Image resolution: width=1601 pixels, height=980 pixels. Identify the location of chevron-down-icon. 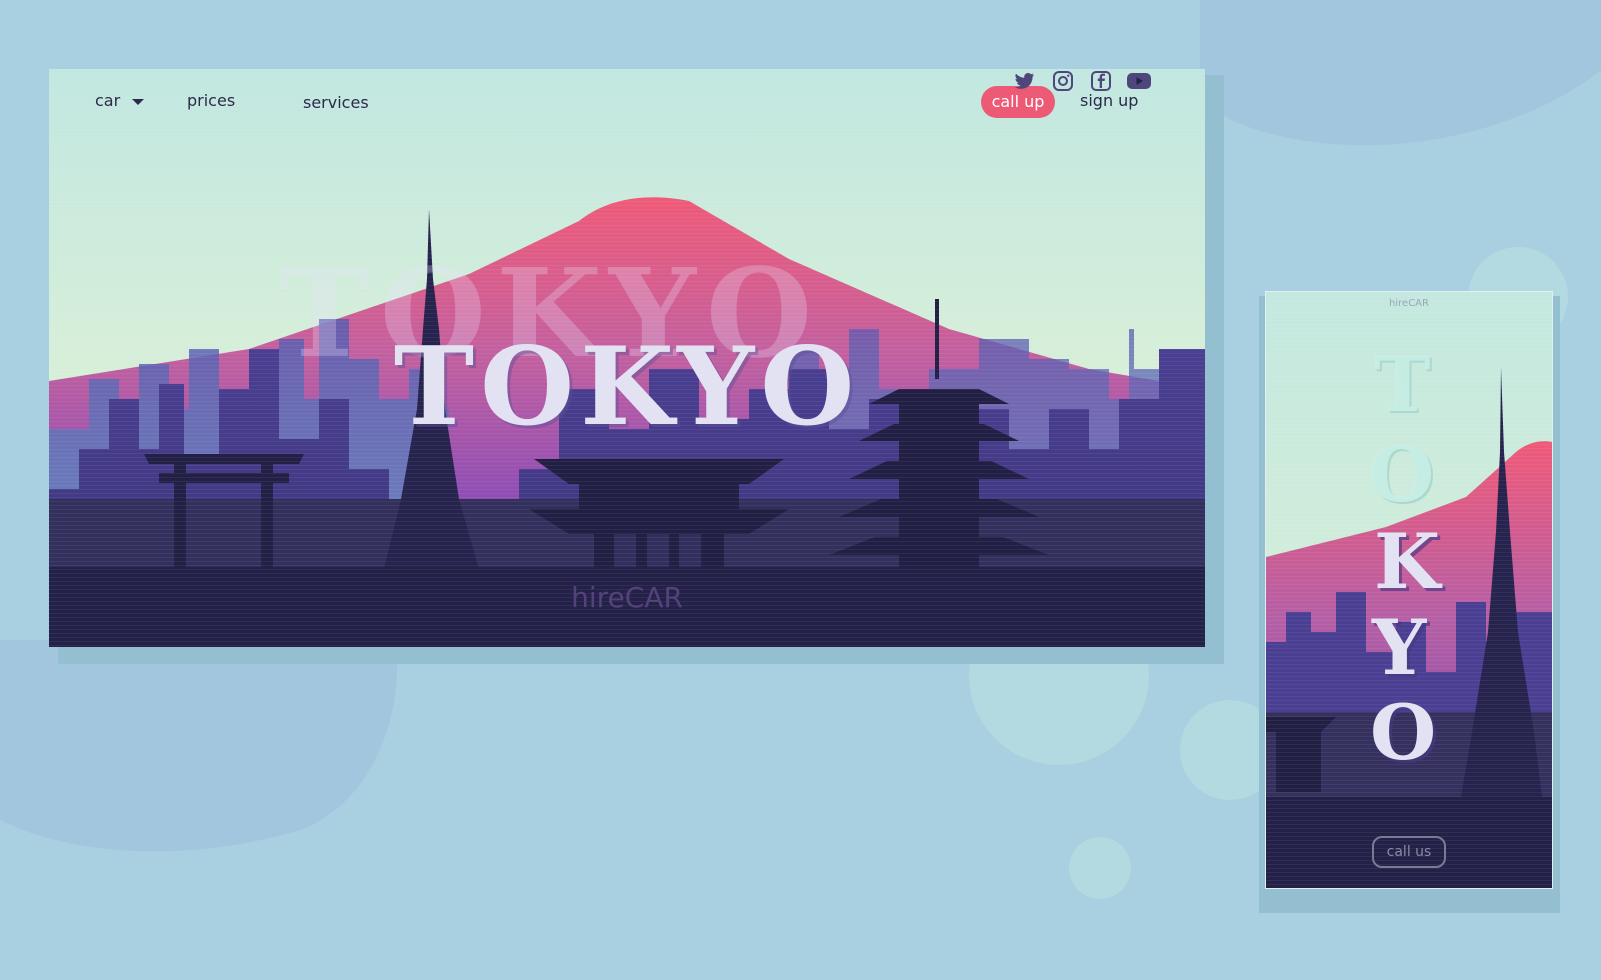
(138, 101).